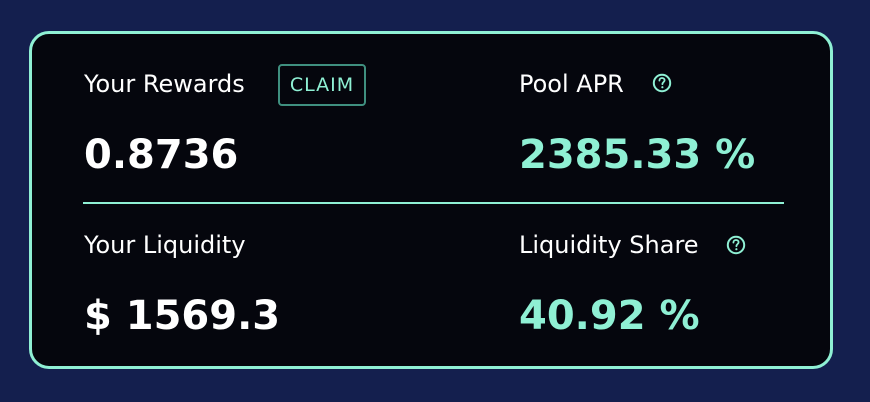  Describe the element at coordinates (637, 155) in the screenshot. I see `pool-apr-value: 2385.33 %` at that location.